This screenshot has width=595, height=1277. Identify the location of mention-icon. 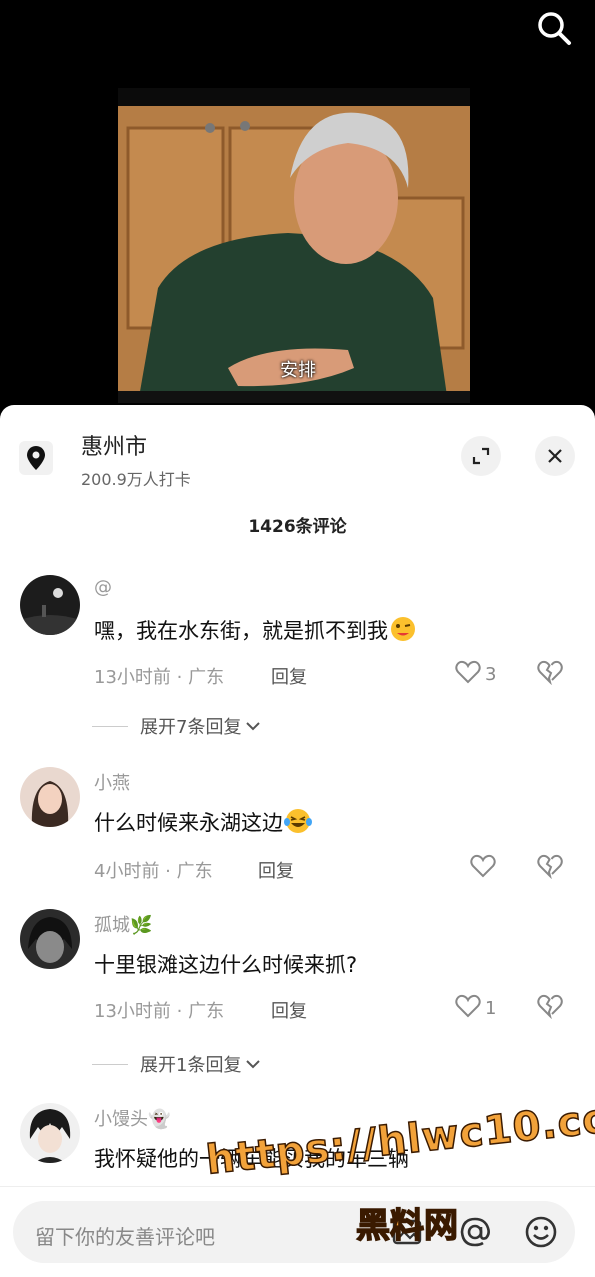
(475, 1232).